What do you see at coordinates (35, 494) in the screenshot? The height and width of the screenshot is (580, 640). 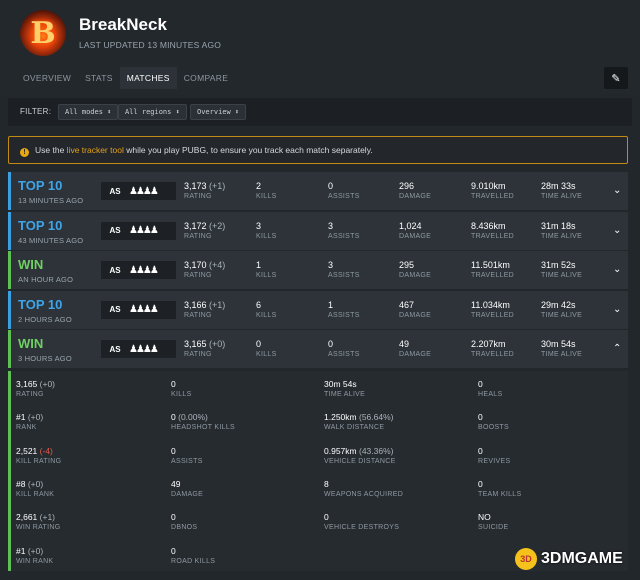 I see `detail-label: KILL RANK` at bounding box center [35, 494].